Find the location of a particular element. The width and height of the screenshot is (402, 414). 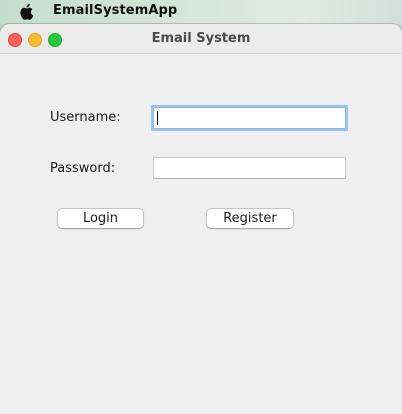

username-label: Username: is located at coordinates (85, 117).